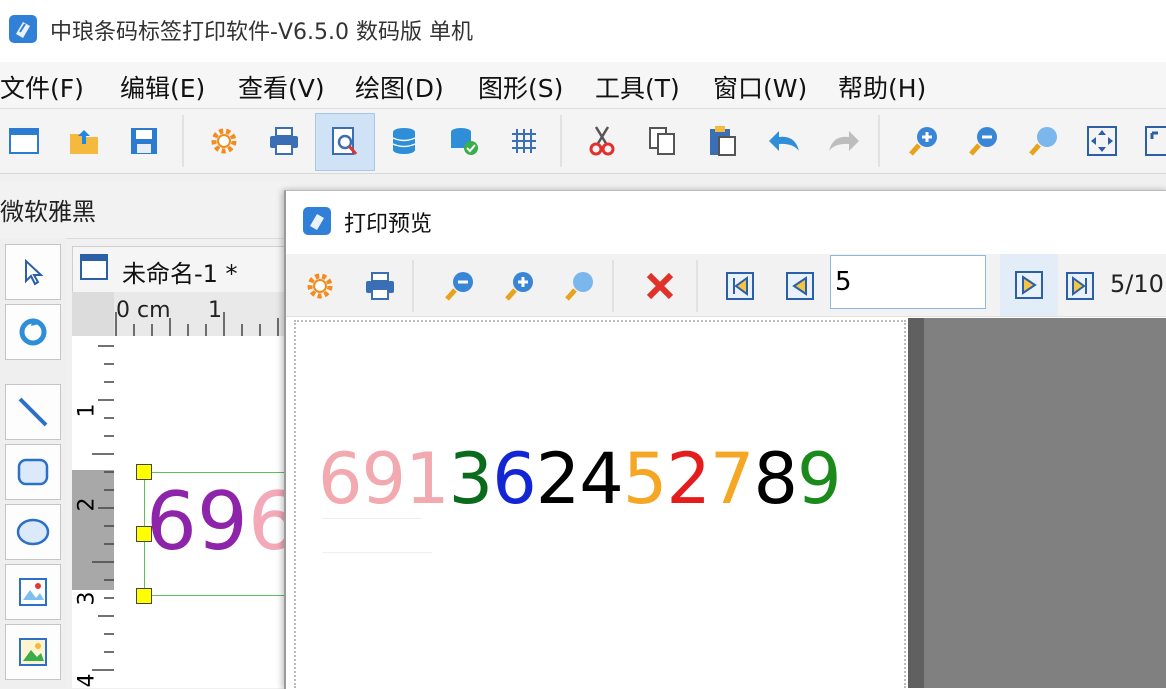  What do you see at coordinates (800, 286) in the screenshot?
I see `previous-page-icon` at bounding box center [800, 286].